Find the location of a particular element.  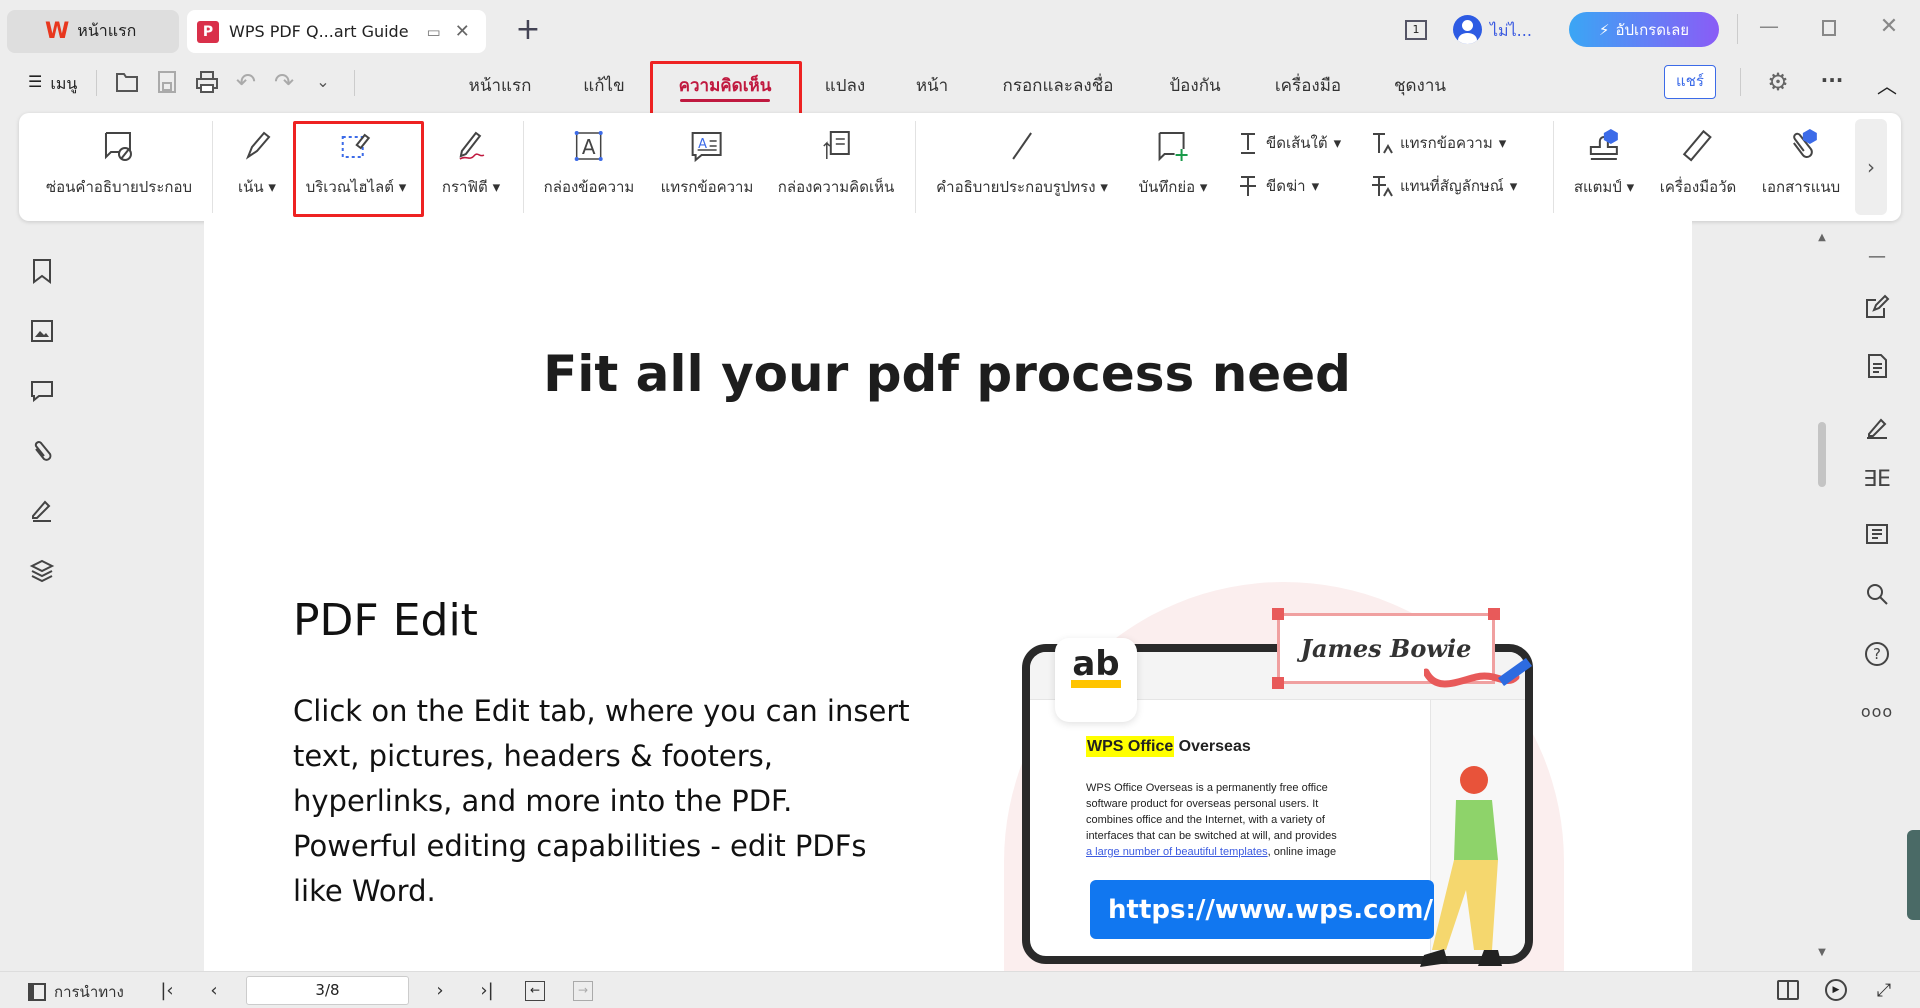

attachment-icon is located at coordinates (42, 451).